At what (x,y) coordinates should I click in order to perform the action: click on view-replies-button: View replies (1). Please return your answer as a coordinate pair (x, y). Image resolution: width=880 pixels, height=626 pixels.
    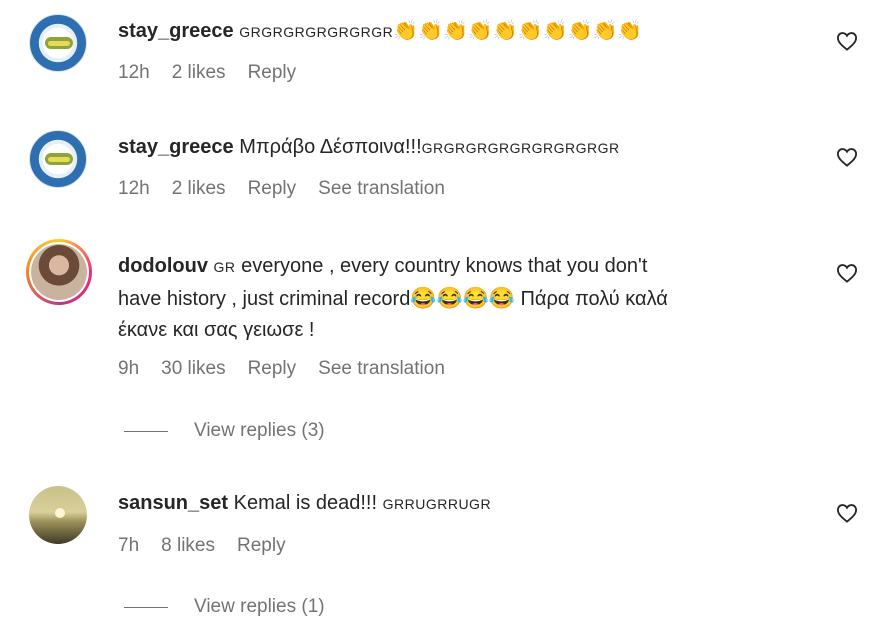
    Looking at the image, I should click on (224, 607).